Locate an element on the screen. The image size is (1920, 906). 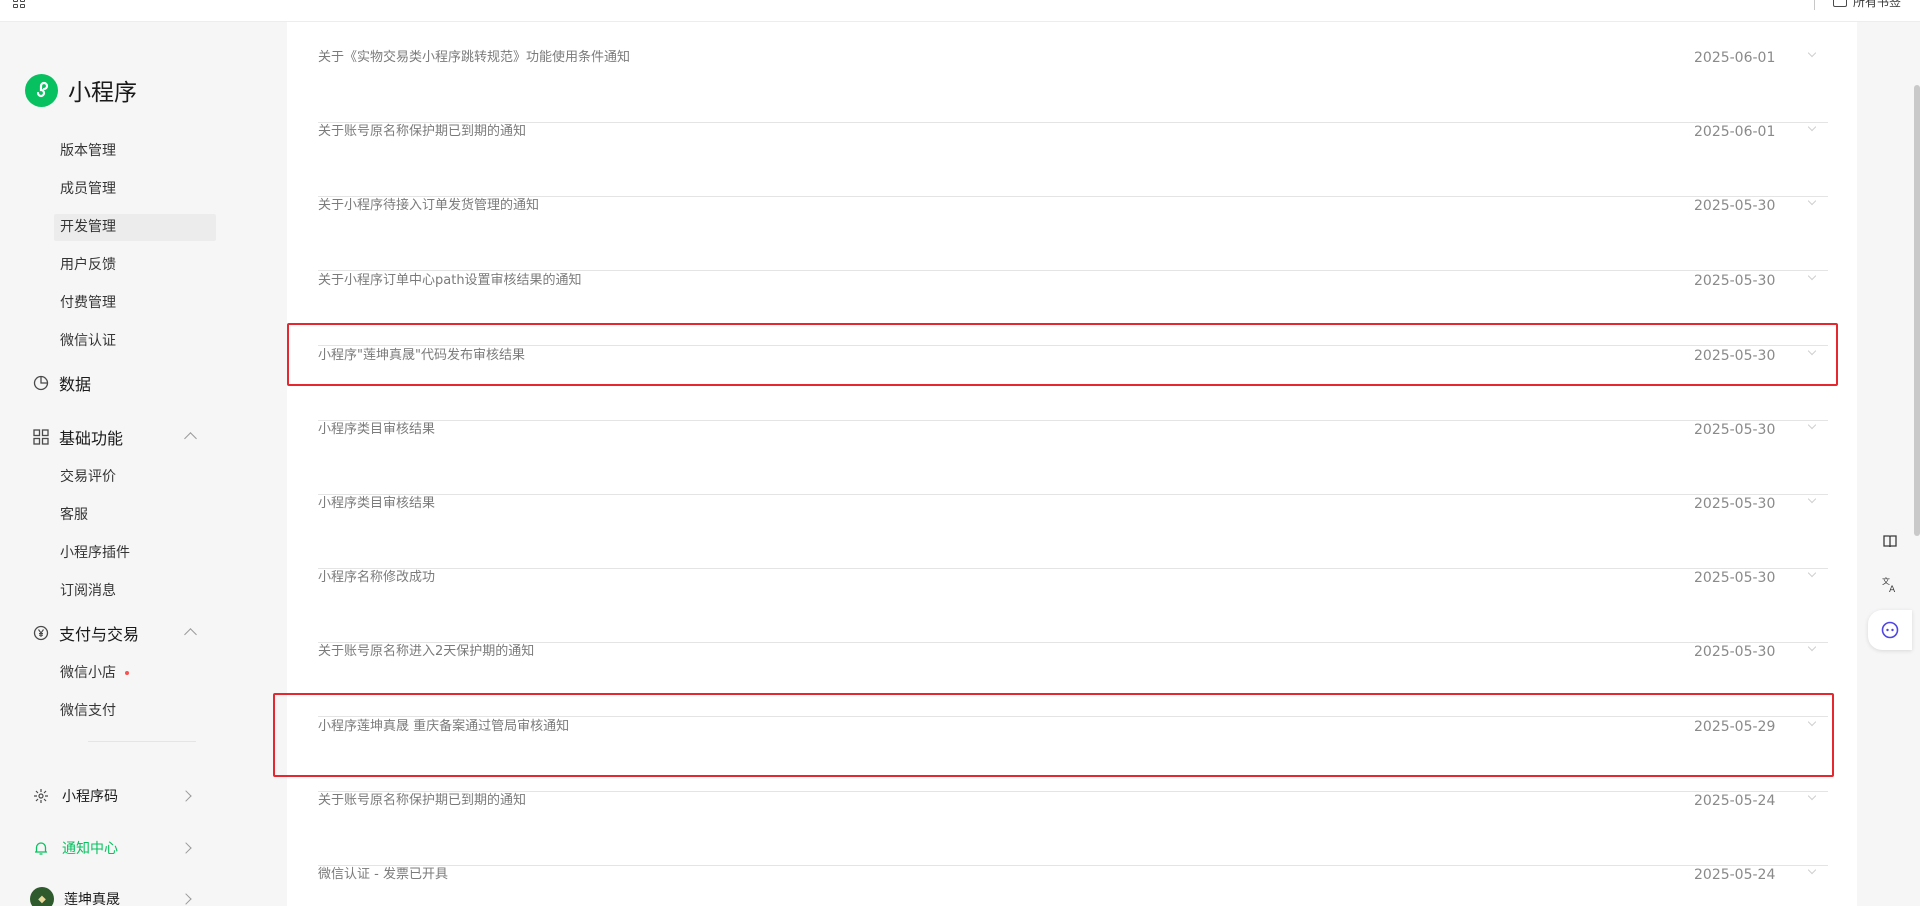
right-gutter is located at coordinates (1888, 464).